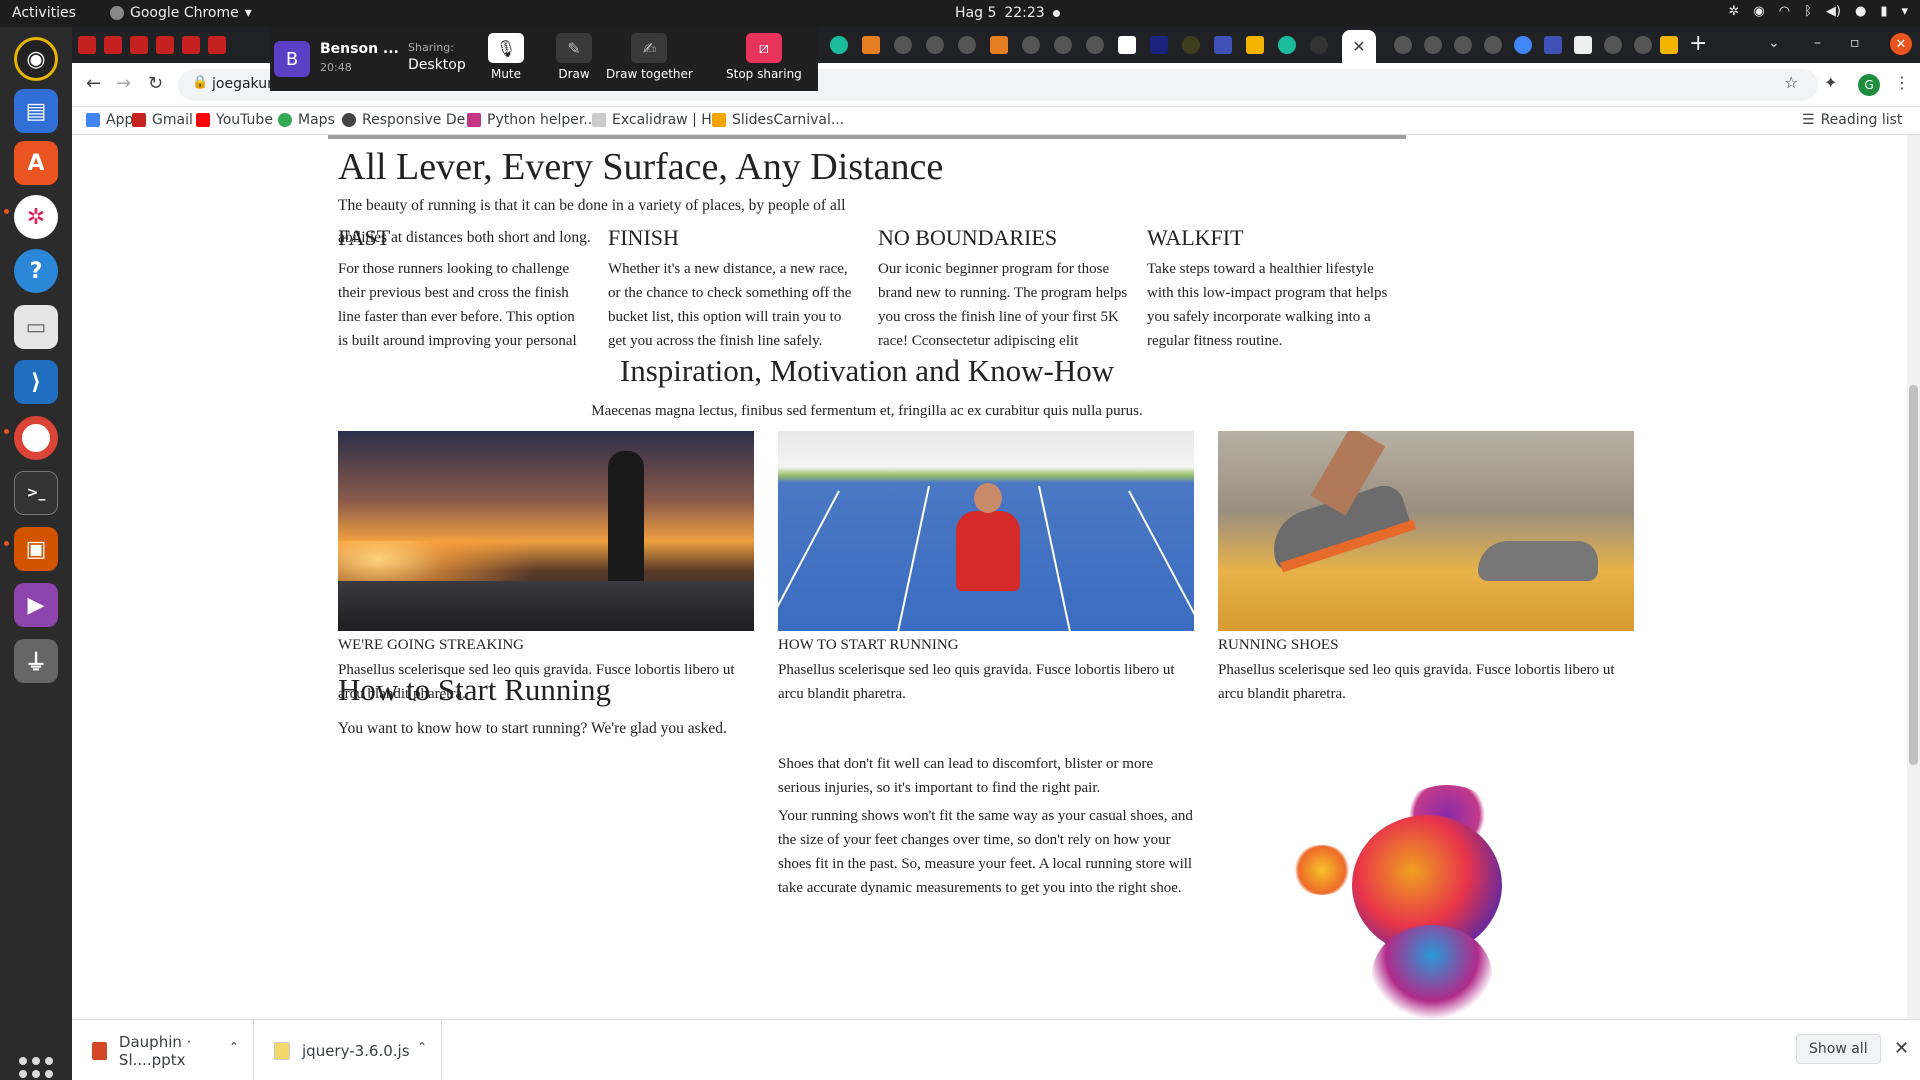 This screenshot has width=1920, height=1080. Describe the element at coordinates (181, 13) in the screenshot. I see `app-menu: Google Chrome ▾` at that location.